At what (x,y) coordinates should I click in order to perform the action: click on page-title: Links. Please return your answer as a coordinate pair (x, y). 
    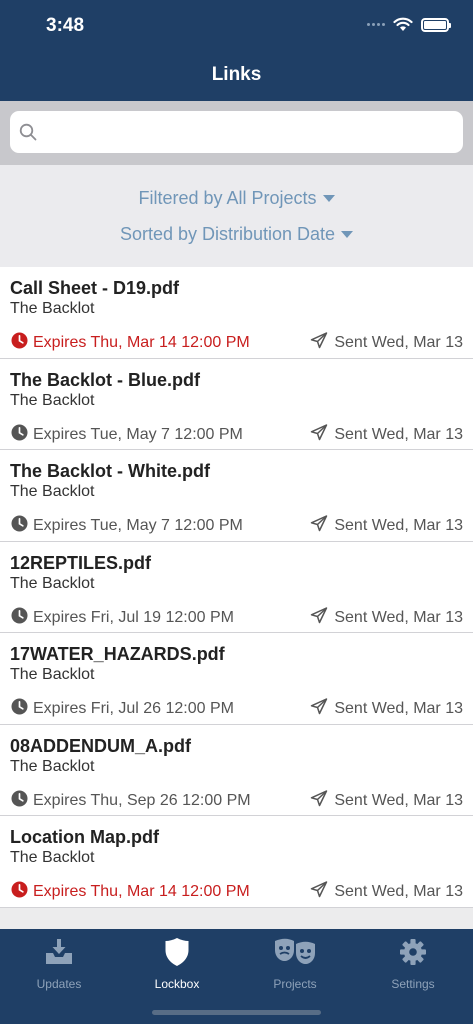
    Looking at the image, I should click on (236, 74).